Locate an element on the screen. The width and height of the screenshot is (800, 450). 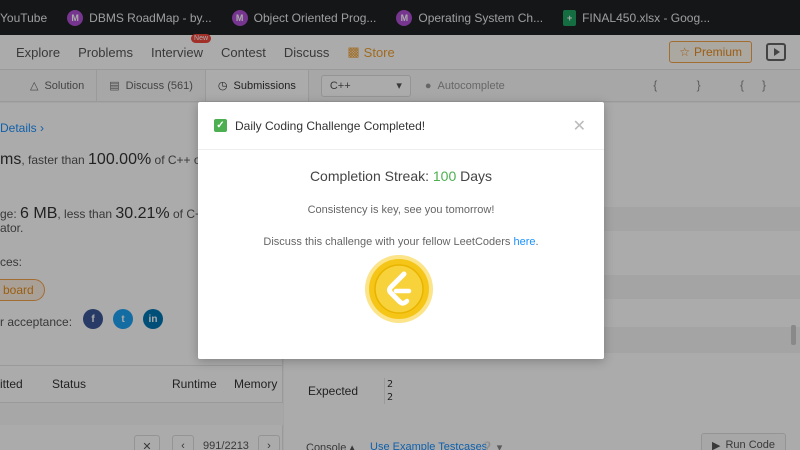
modal-title: Daily Coding Challenge Completed! is located at coordinates (330, 125).